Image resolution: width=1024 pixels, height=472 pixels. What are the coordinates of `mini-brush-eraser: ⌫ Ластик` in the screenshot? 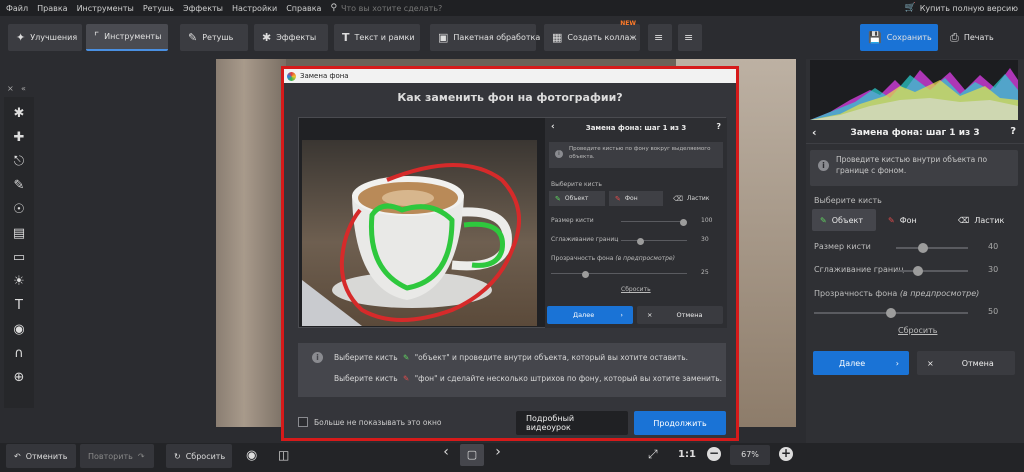 It's located at (695, 198).